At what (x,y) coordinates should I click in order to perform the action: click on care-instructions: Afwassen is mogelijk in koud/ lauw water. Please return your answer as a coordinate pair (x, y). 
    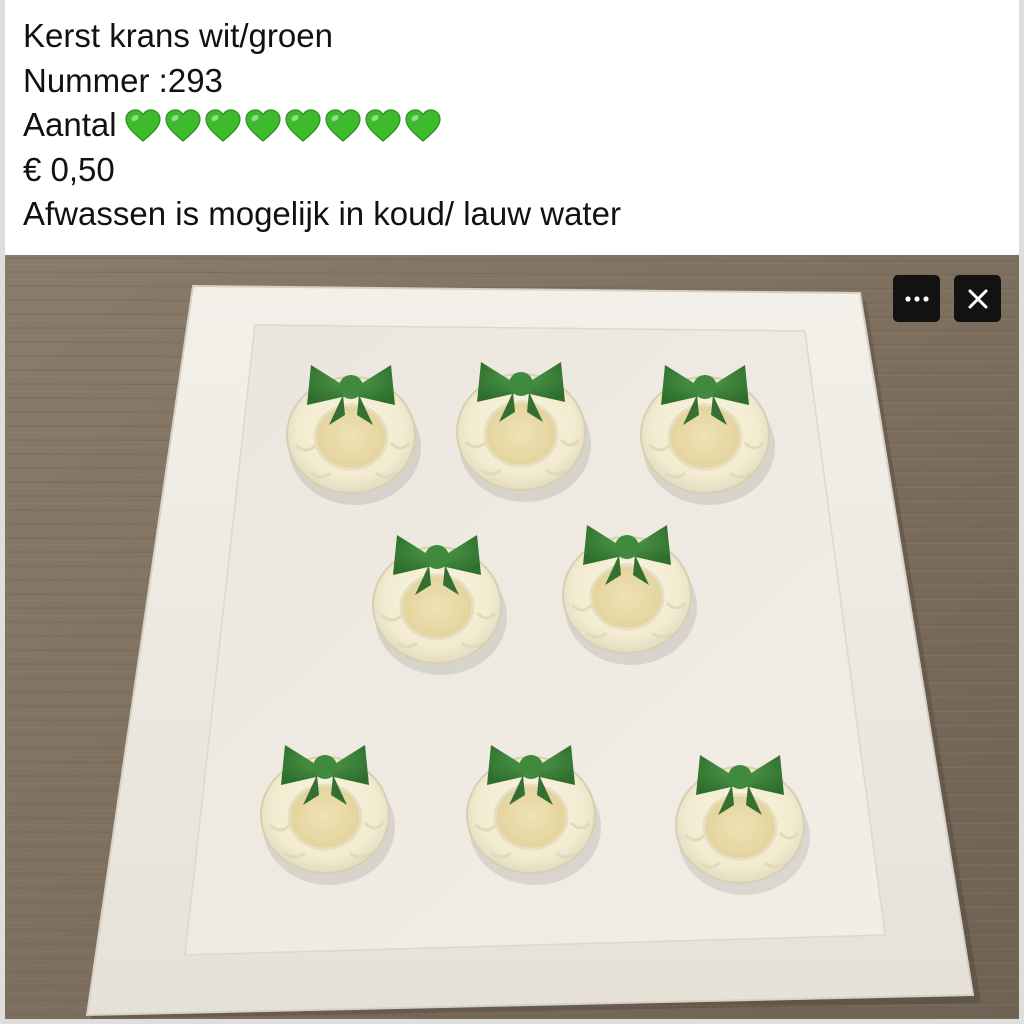
    Looking at the image, I should click on (322, 213).